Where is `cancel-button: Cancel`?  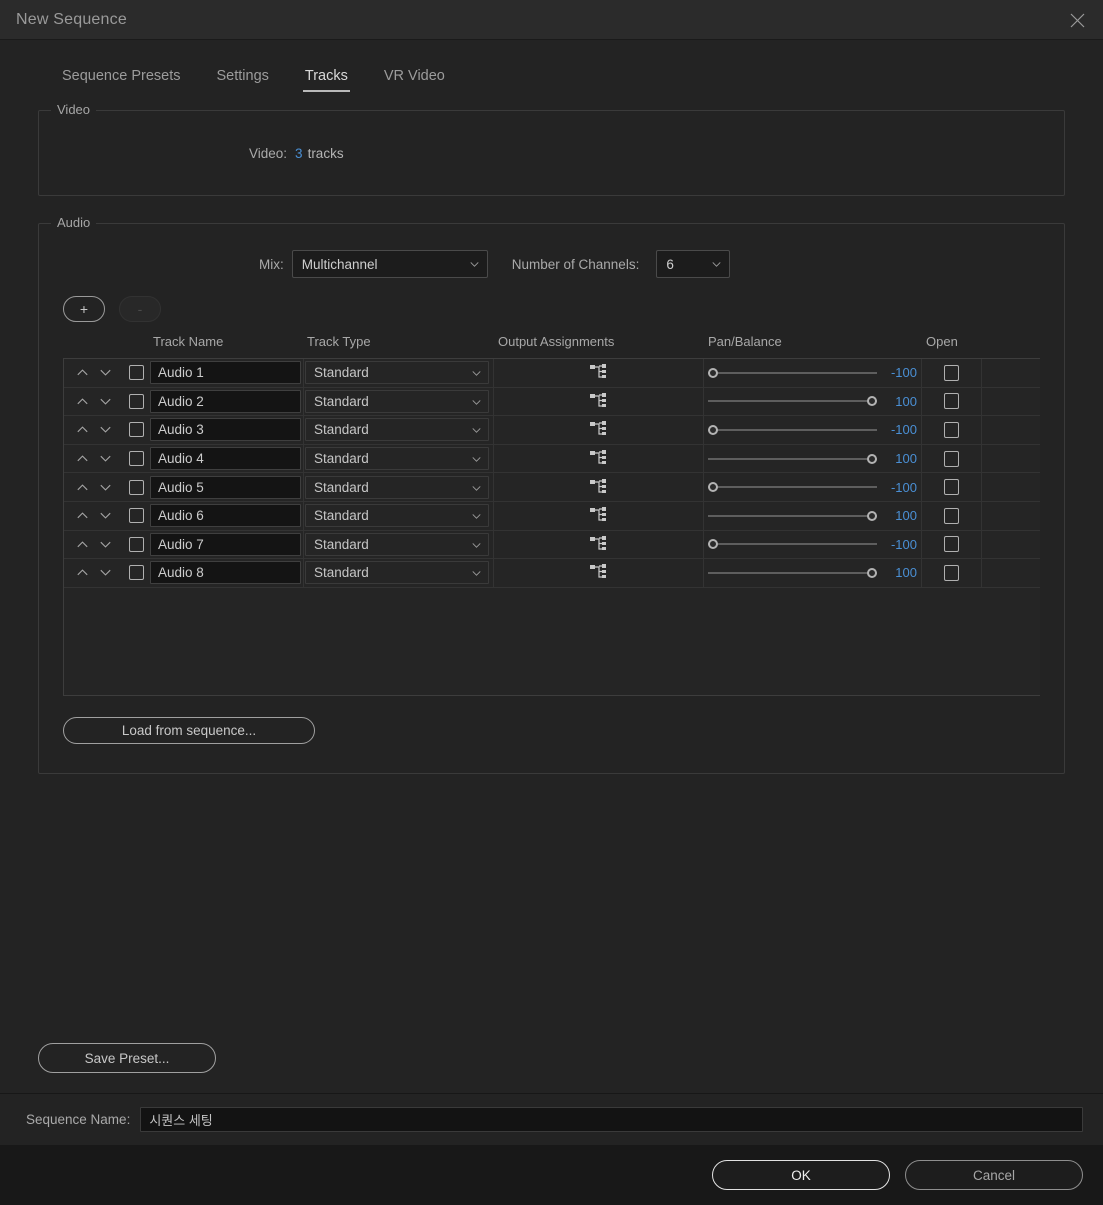 cancel-button: Cancel is located at coordinates (994, 1175).